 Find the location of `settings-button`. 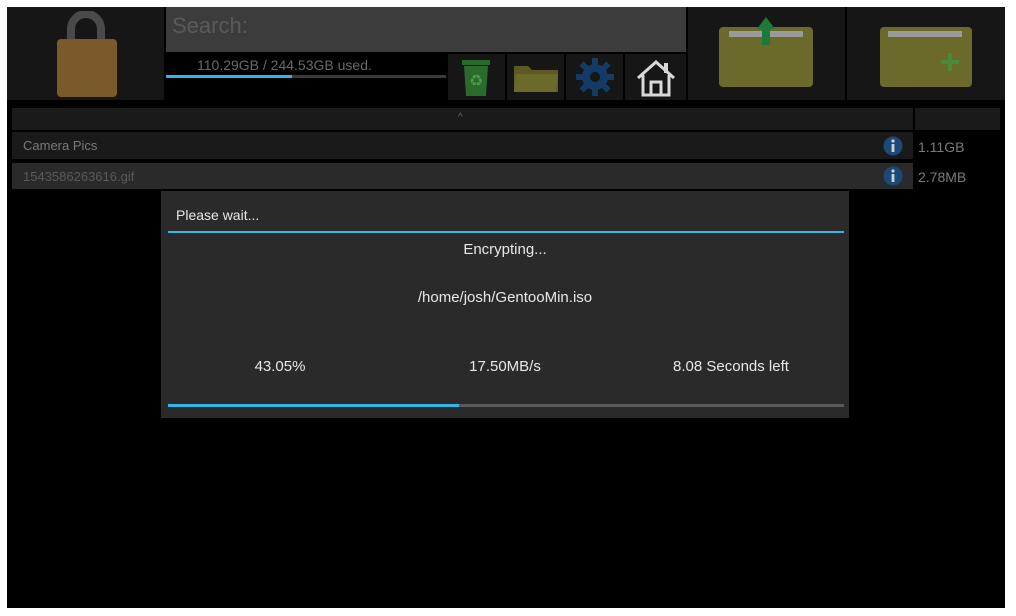

settings-button is located at coordinates (594, 77).